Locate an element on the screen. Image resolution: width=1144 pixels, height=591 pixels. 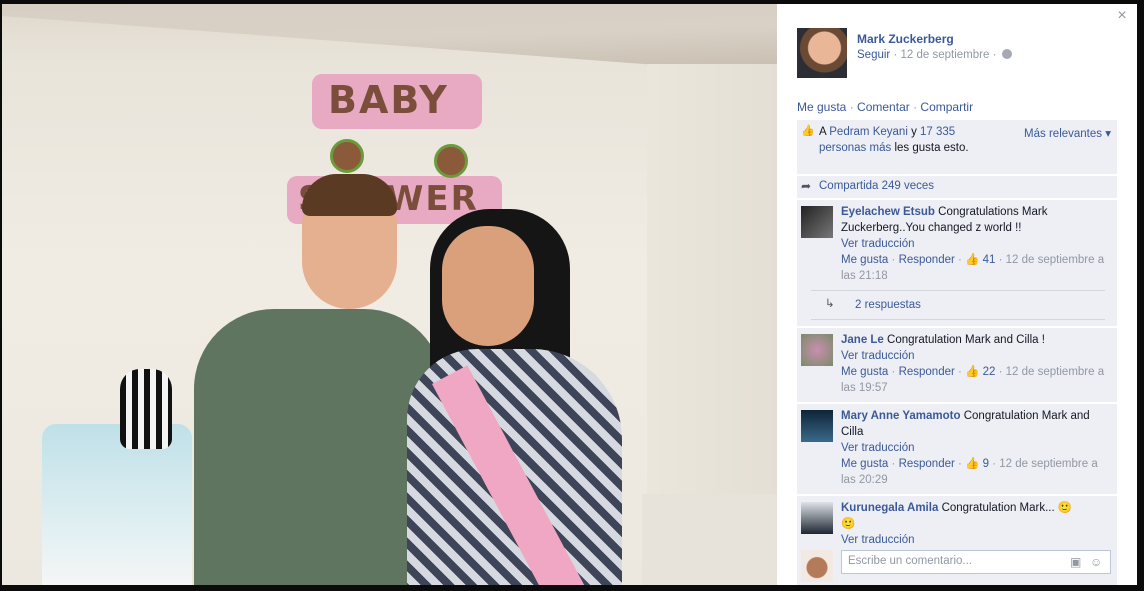
comment-text: Congratulation Mark and Cilla ! is located at coordinates (966, 340).